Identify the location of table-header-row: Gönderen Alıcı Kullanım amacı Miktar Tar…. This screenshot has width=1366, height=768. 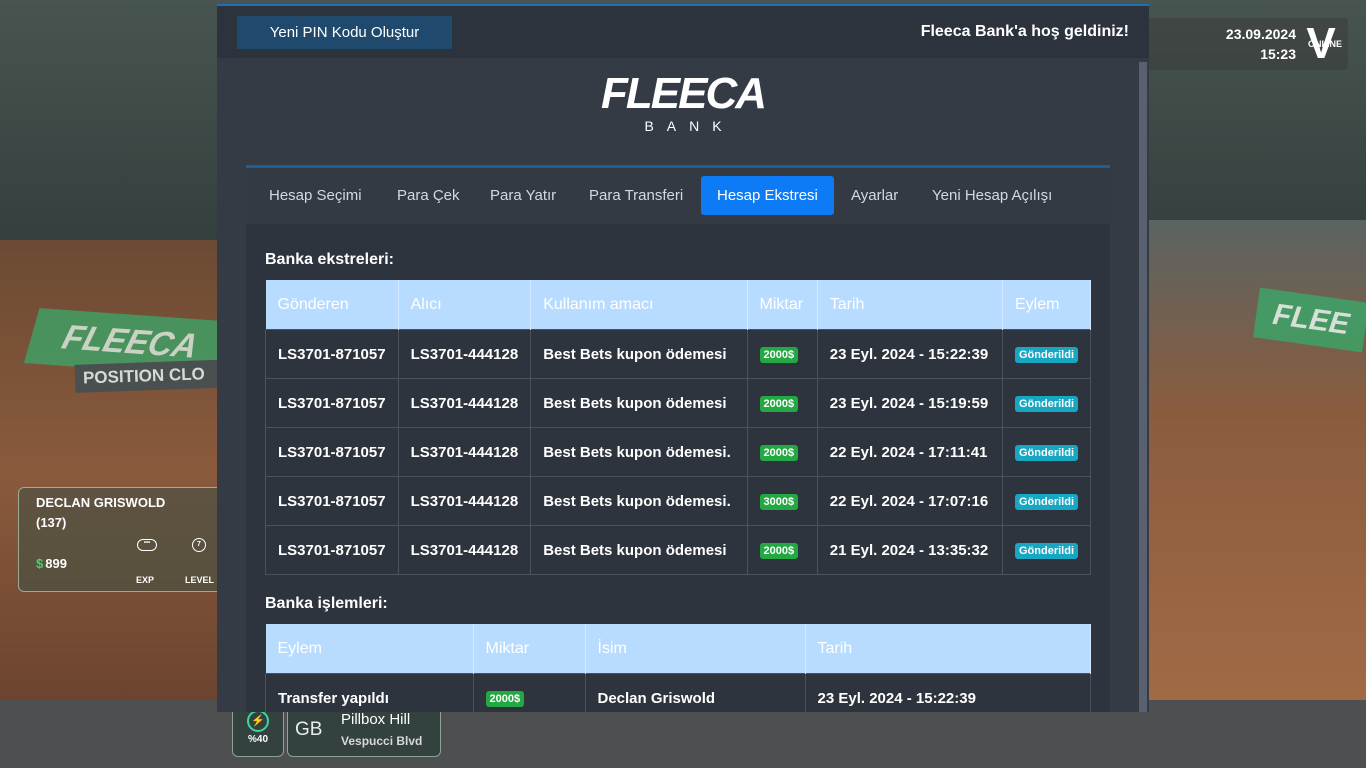
(678, 305).